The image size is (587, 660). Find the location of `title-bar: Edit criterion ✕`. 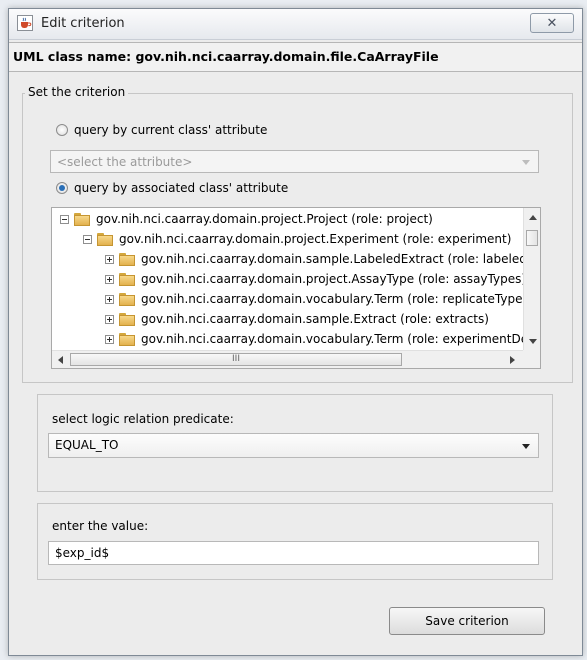

title-bar: Edit criterion ✕ is located at coordinates (295, 24).